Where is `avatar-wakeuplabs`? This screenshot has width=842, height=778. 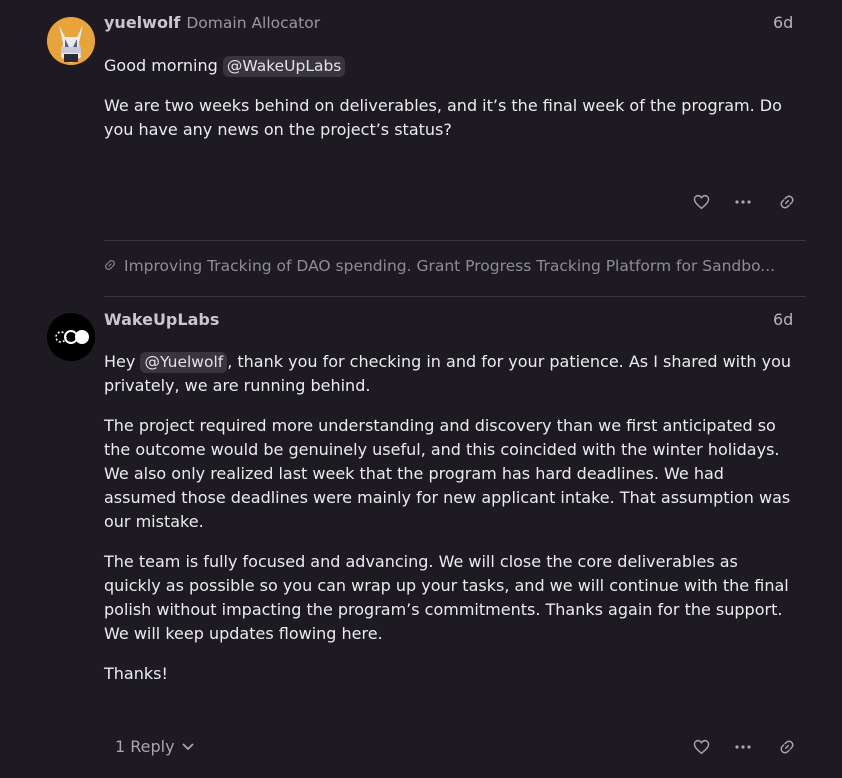
avatar-wakeuplabs is located at coordinates (71, 337).